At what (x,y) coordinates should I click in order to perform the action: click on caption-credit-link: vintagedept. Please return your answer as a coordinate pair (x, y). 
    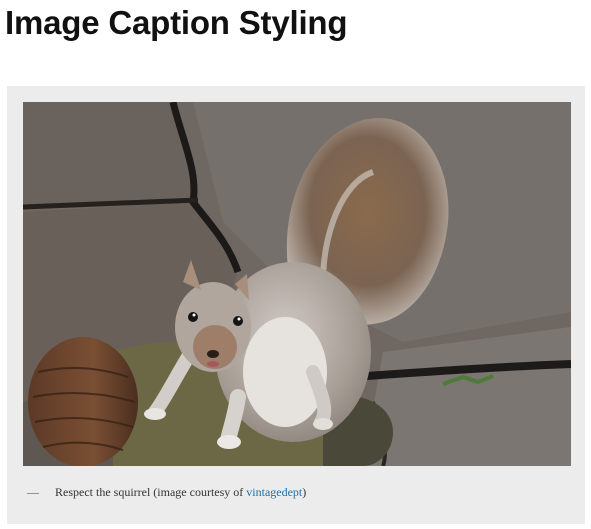
    Looking at the image, I should click on (274, 492).